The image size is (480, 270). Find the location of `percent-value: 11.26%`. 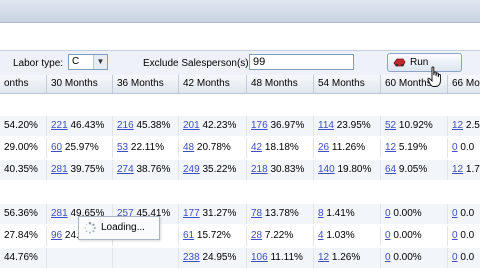

percent-value: 11.26% is located at coordinates (348, 147).